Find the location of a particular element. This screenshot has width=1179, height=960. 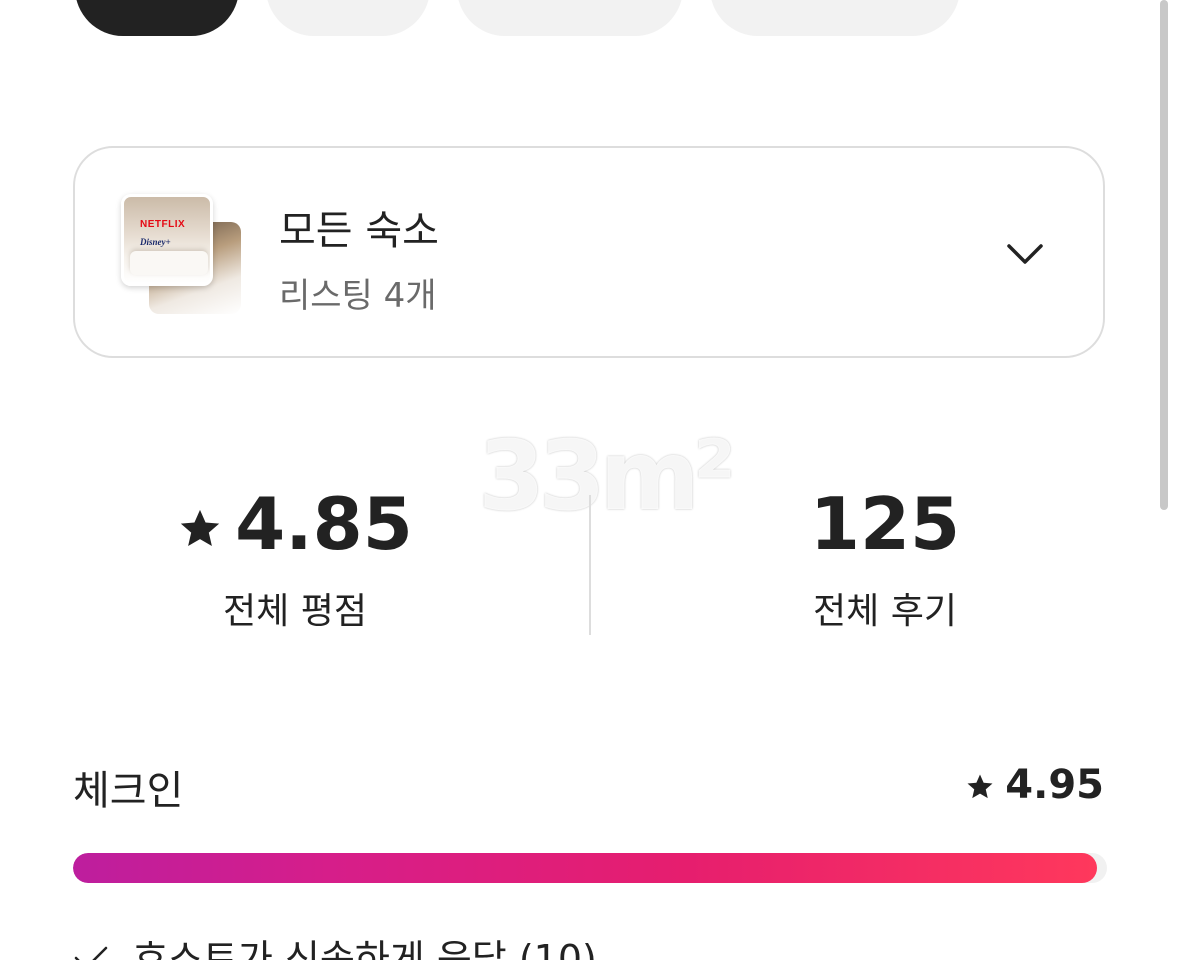

category-score: 4.95 is located at coordinates (1034, 785).